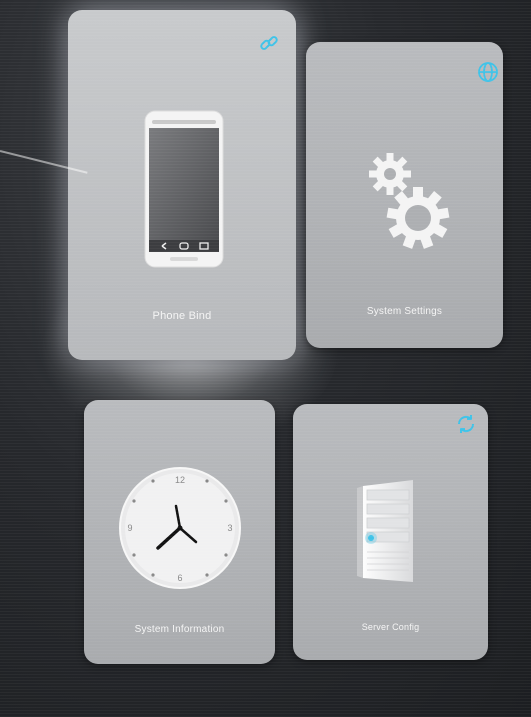 This screenshot has height=717, width=531. Describe the element at coordinates (385, 531) in the screenshot. I see `server-icon` at that location.